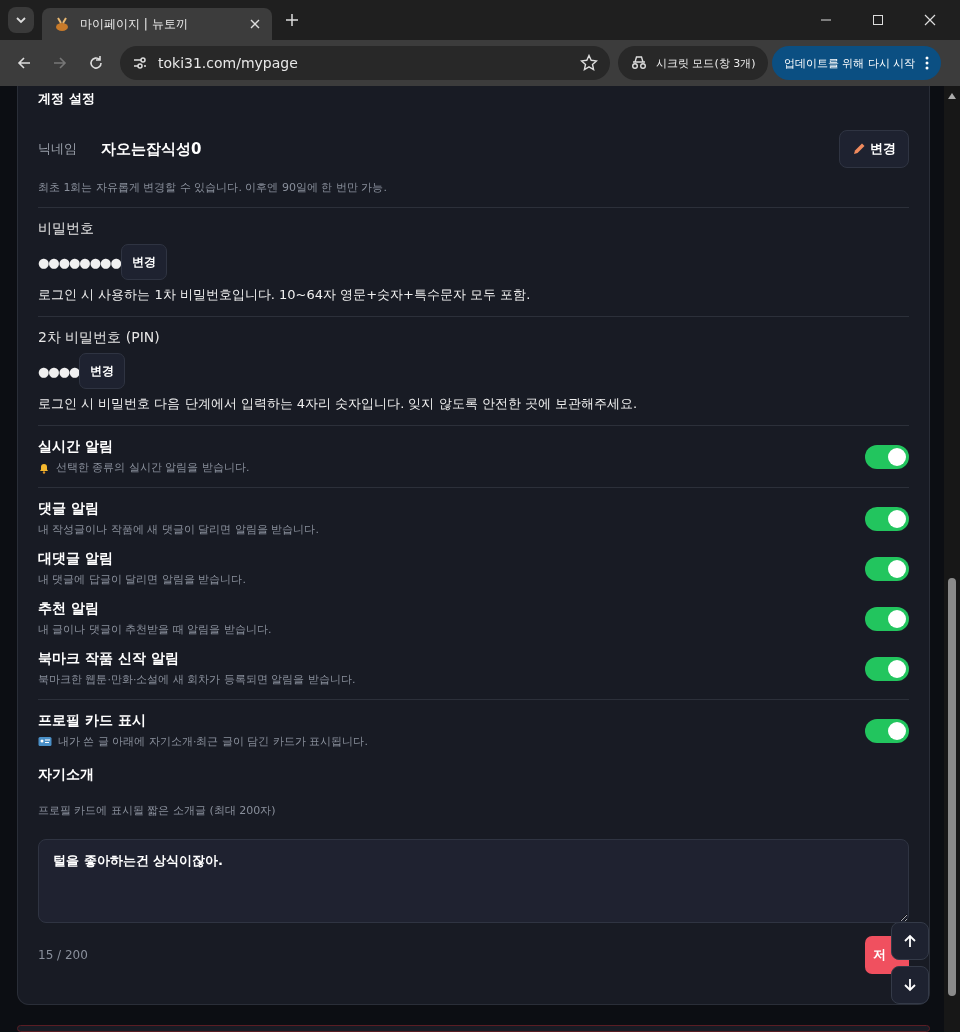 The height and width of the screenshot is (1032, 960). What do you see at coordinates (59, 371) in the screenshot?
I see `password-mask: ●●●●` at bounding box center [59, 371].